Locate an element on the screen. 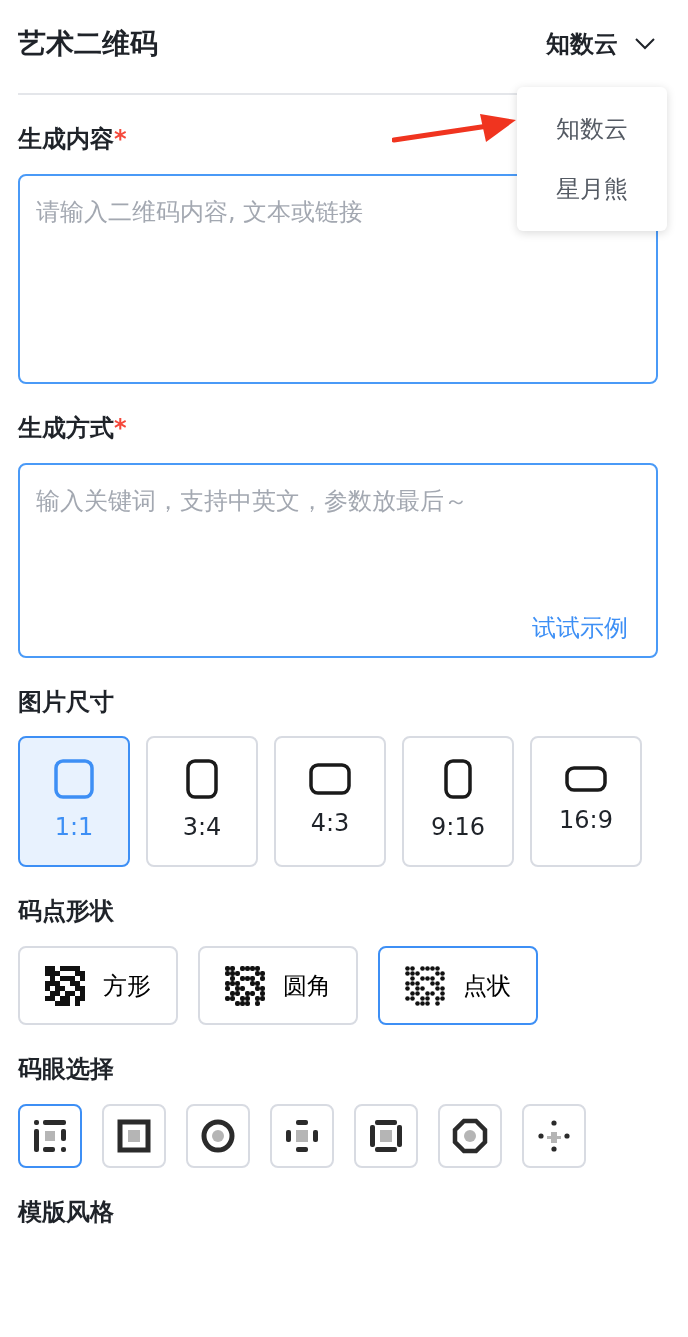 This screenshot has width=688, height=1337. section-label: 图片尺寸 is located at coordinates (66, 702).